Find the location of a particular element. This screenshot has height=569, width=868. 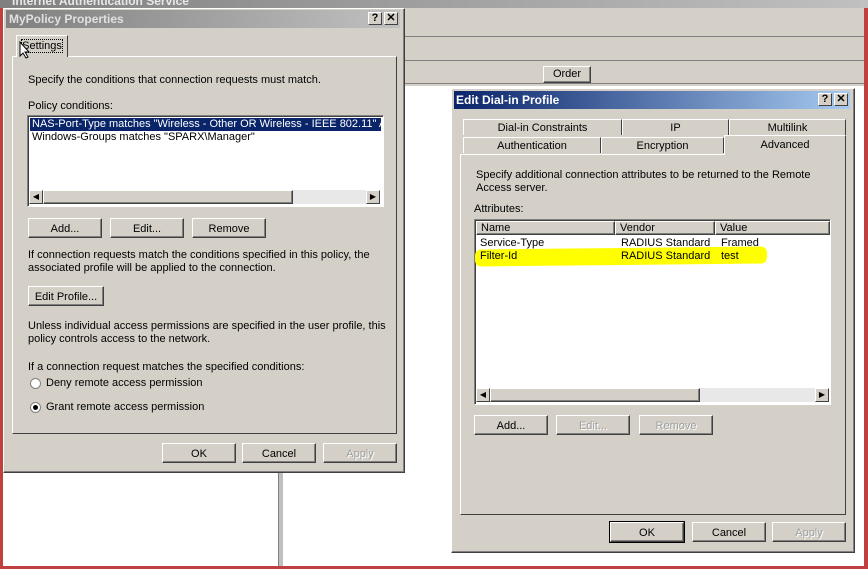

column-header-vendor: Vendor is located at coordinates (665, 228).